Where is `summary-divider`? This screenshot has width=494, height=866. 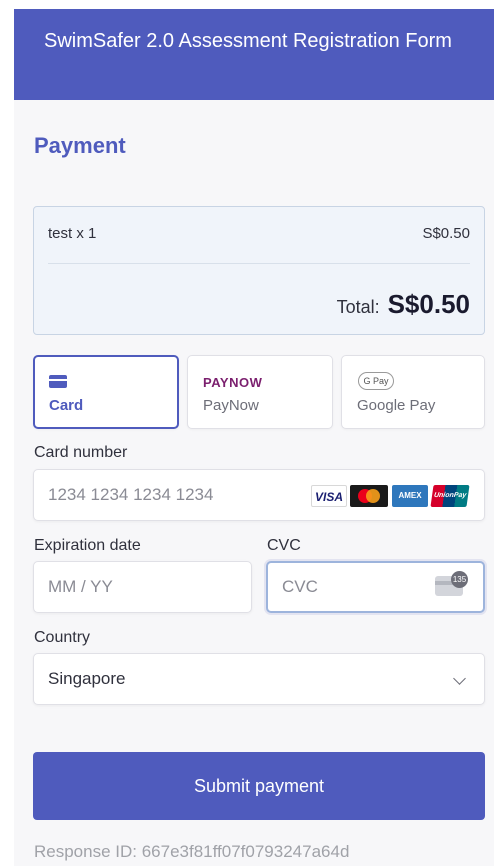 summary-divider is located at coordinates (259, 263).